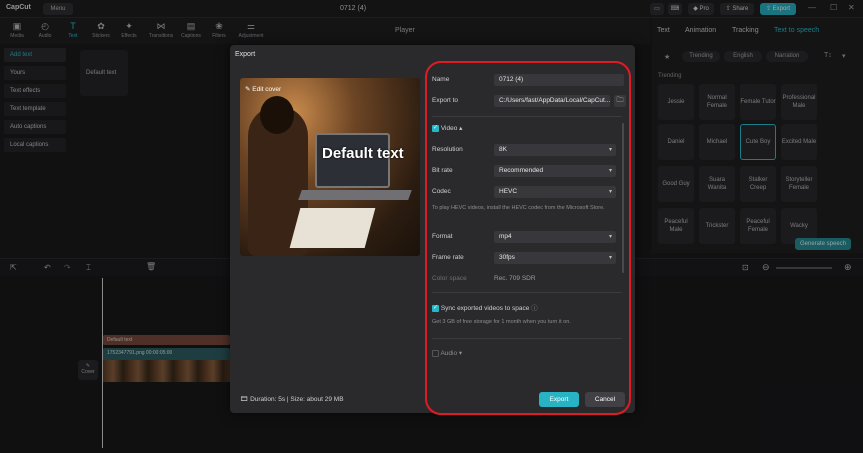 This screenshot has height=453, width=863. What do you see at coordinates (330, 167) in the screenshot?
I see `cover-preview: Default text` at bounding box center [330, 167].